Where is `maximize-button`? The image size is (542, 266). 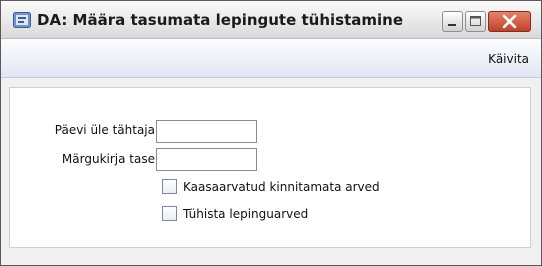
maximize-button is located at coordinates (475, 21).